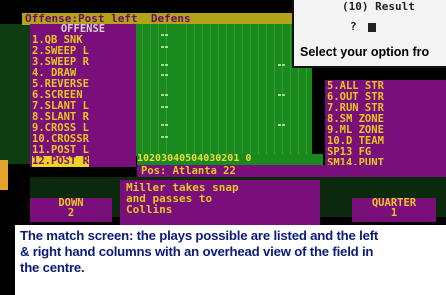 Image resolution: width=446 pixels, height=295 pixels. Describe the element at coordinates (60, 62) in the screenshot. I see `play-item: 3.SWEEP R` at that location.